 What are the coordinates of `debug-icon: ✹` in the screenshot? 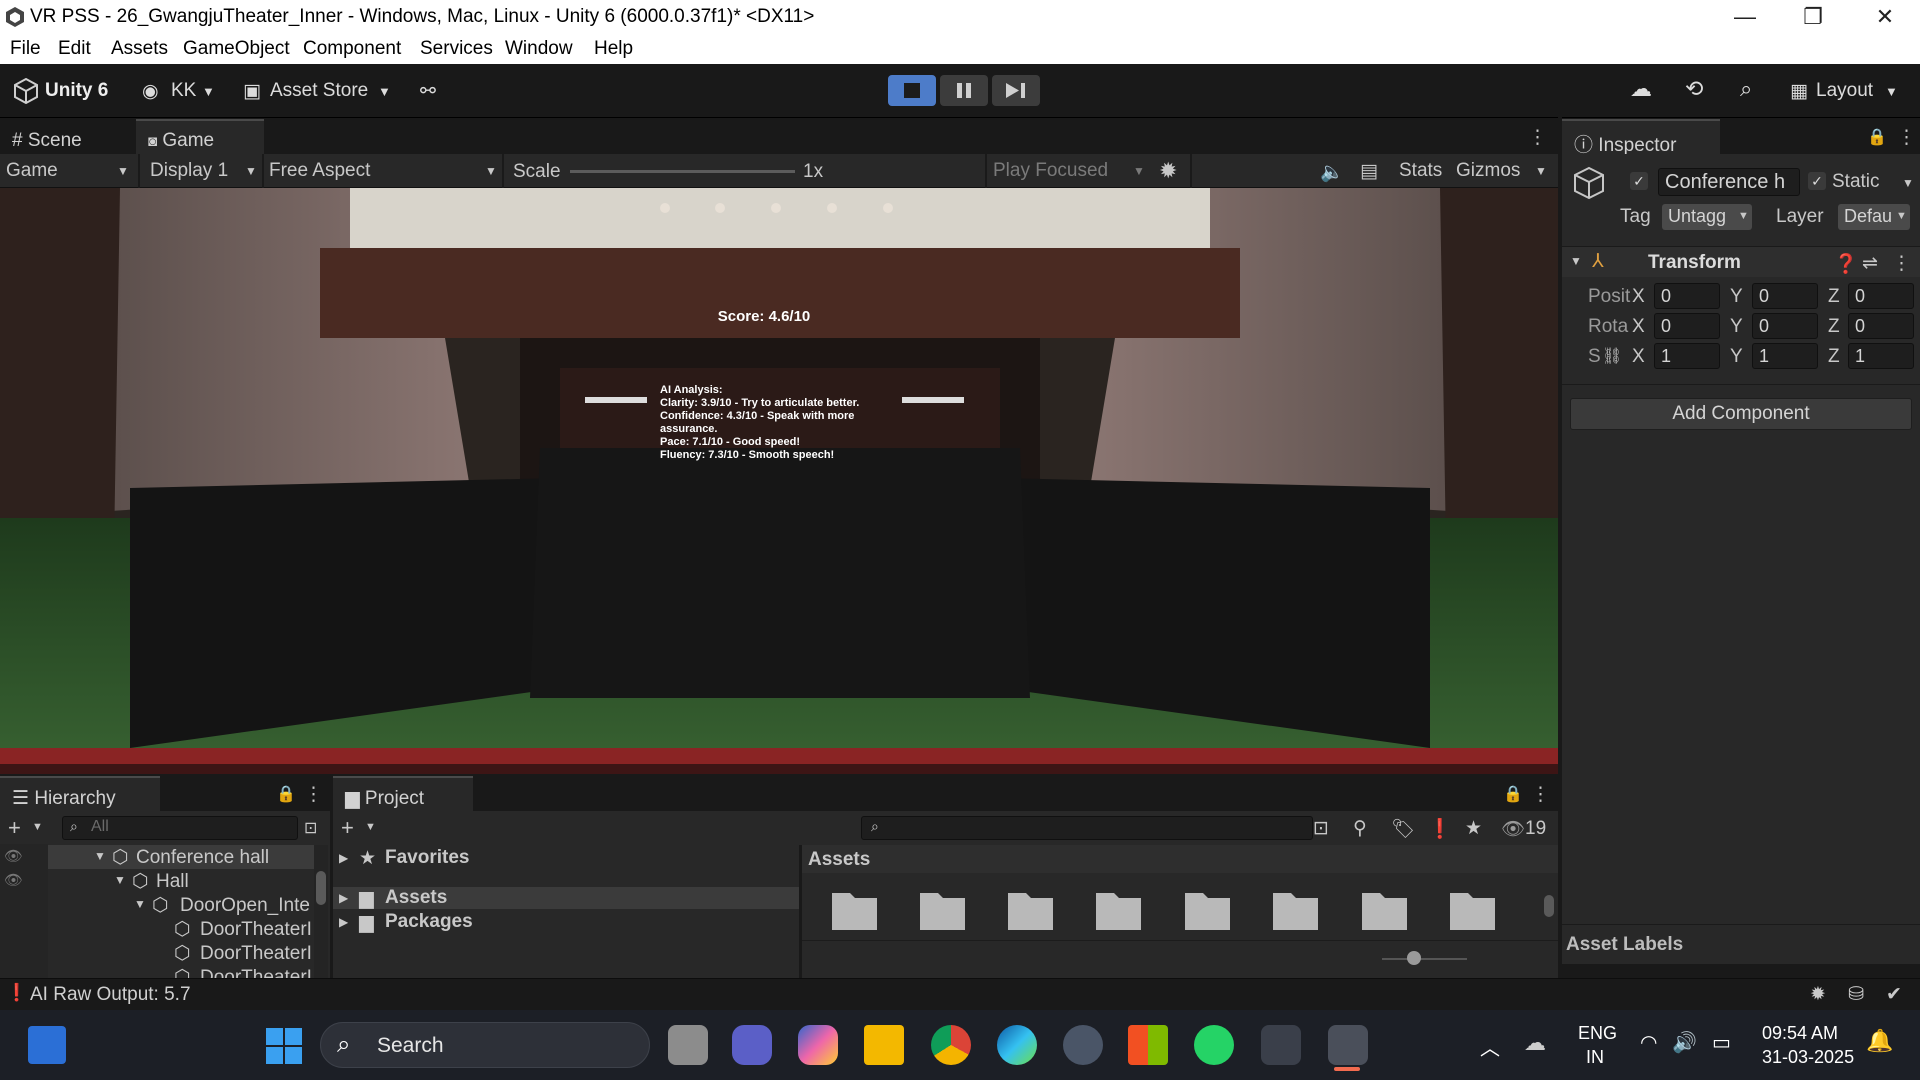 It's located at (1818, 994).